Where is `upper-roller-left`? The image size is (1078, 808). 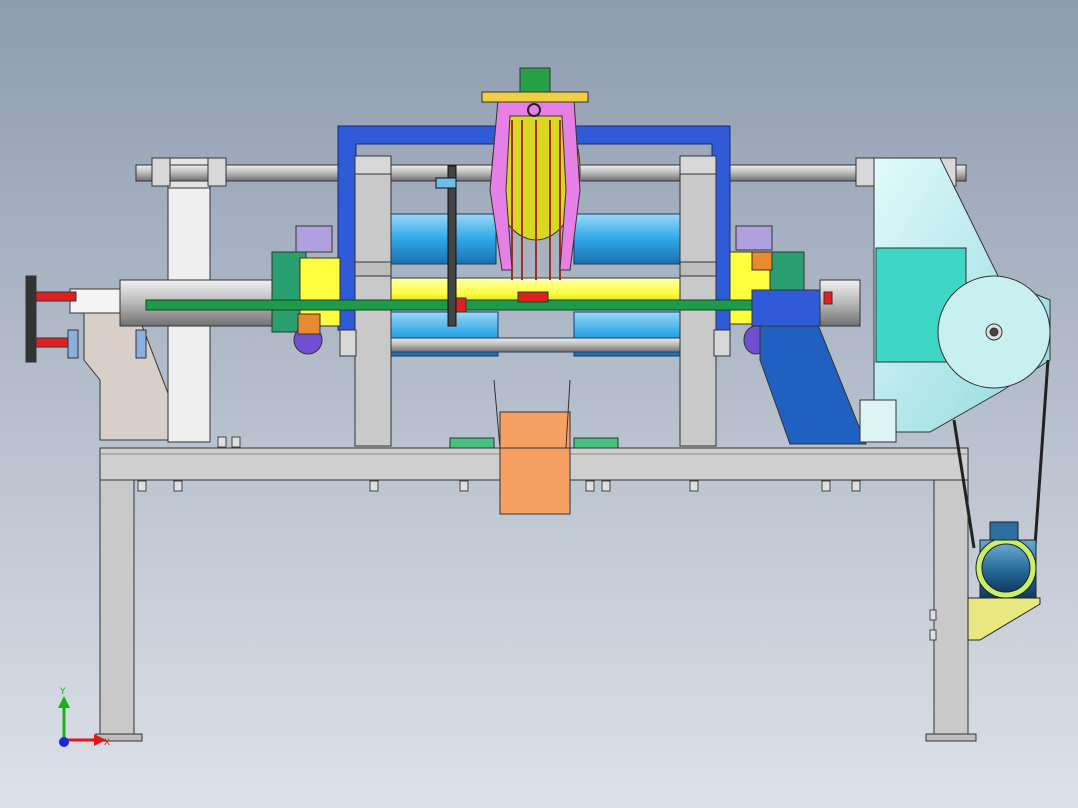
upper-roller-left is located at coordinates (441, 239).